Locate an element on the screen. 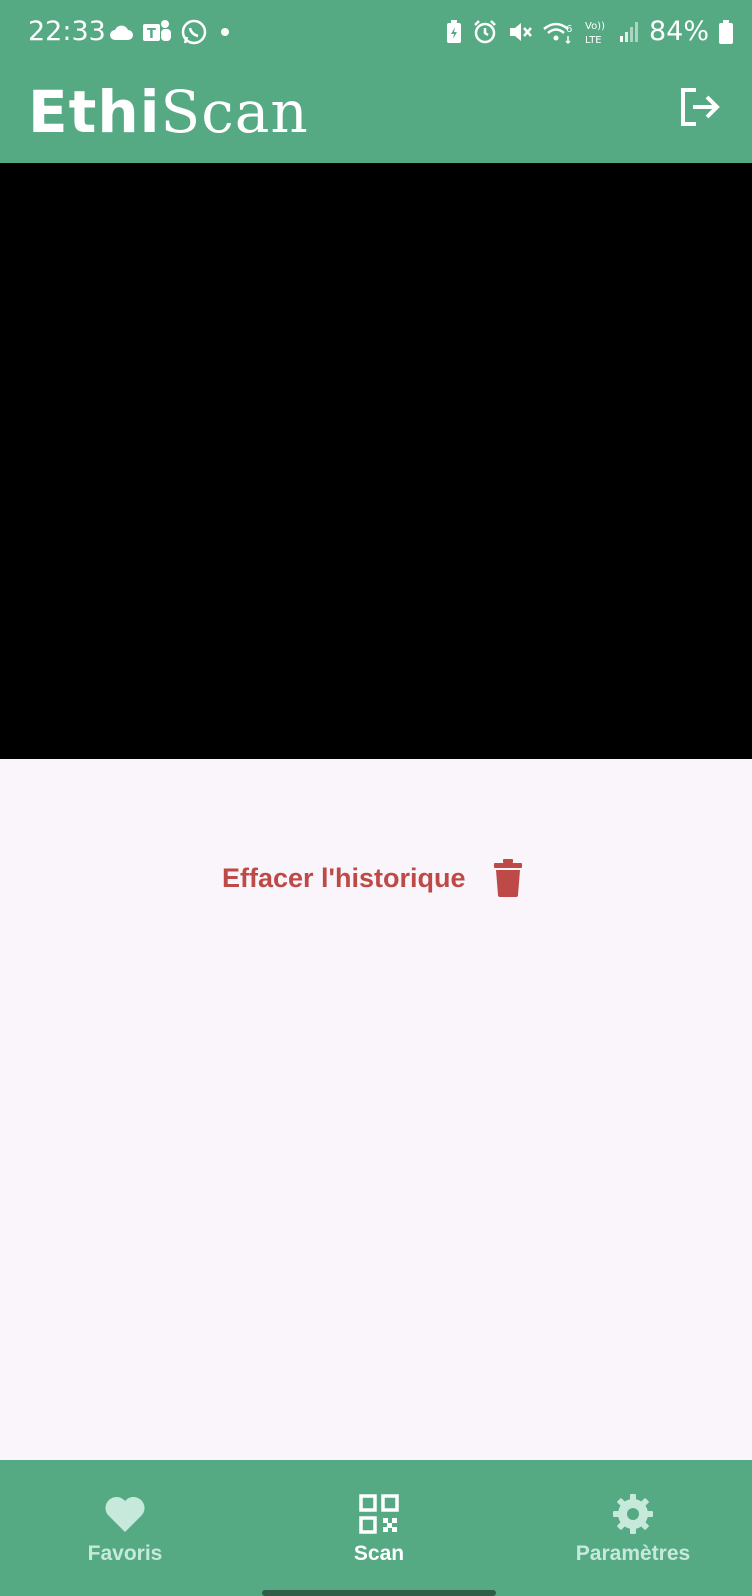 This screenshot has width=752, height=1596. bottom-navigation: Favoris Scan Paramètres is located at coordinates (376, 1528).